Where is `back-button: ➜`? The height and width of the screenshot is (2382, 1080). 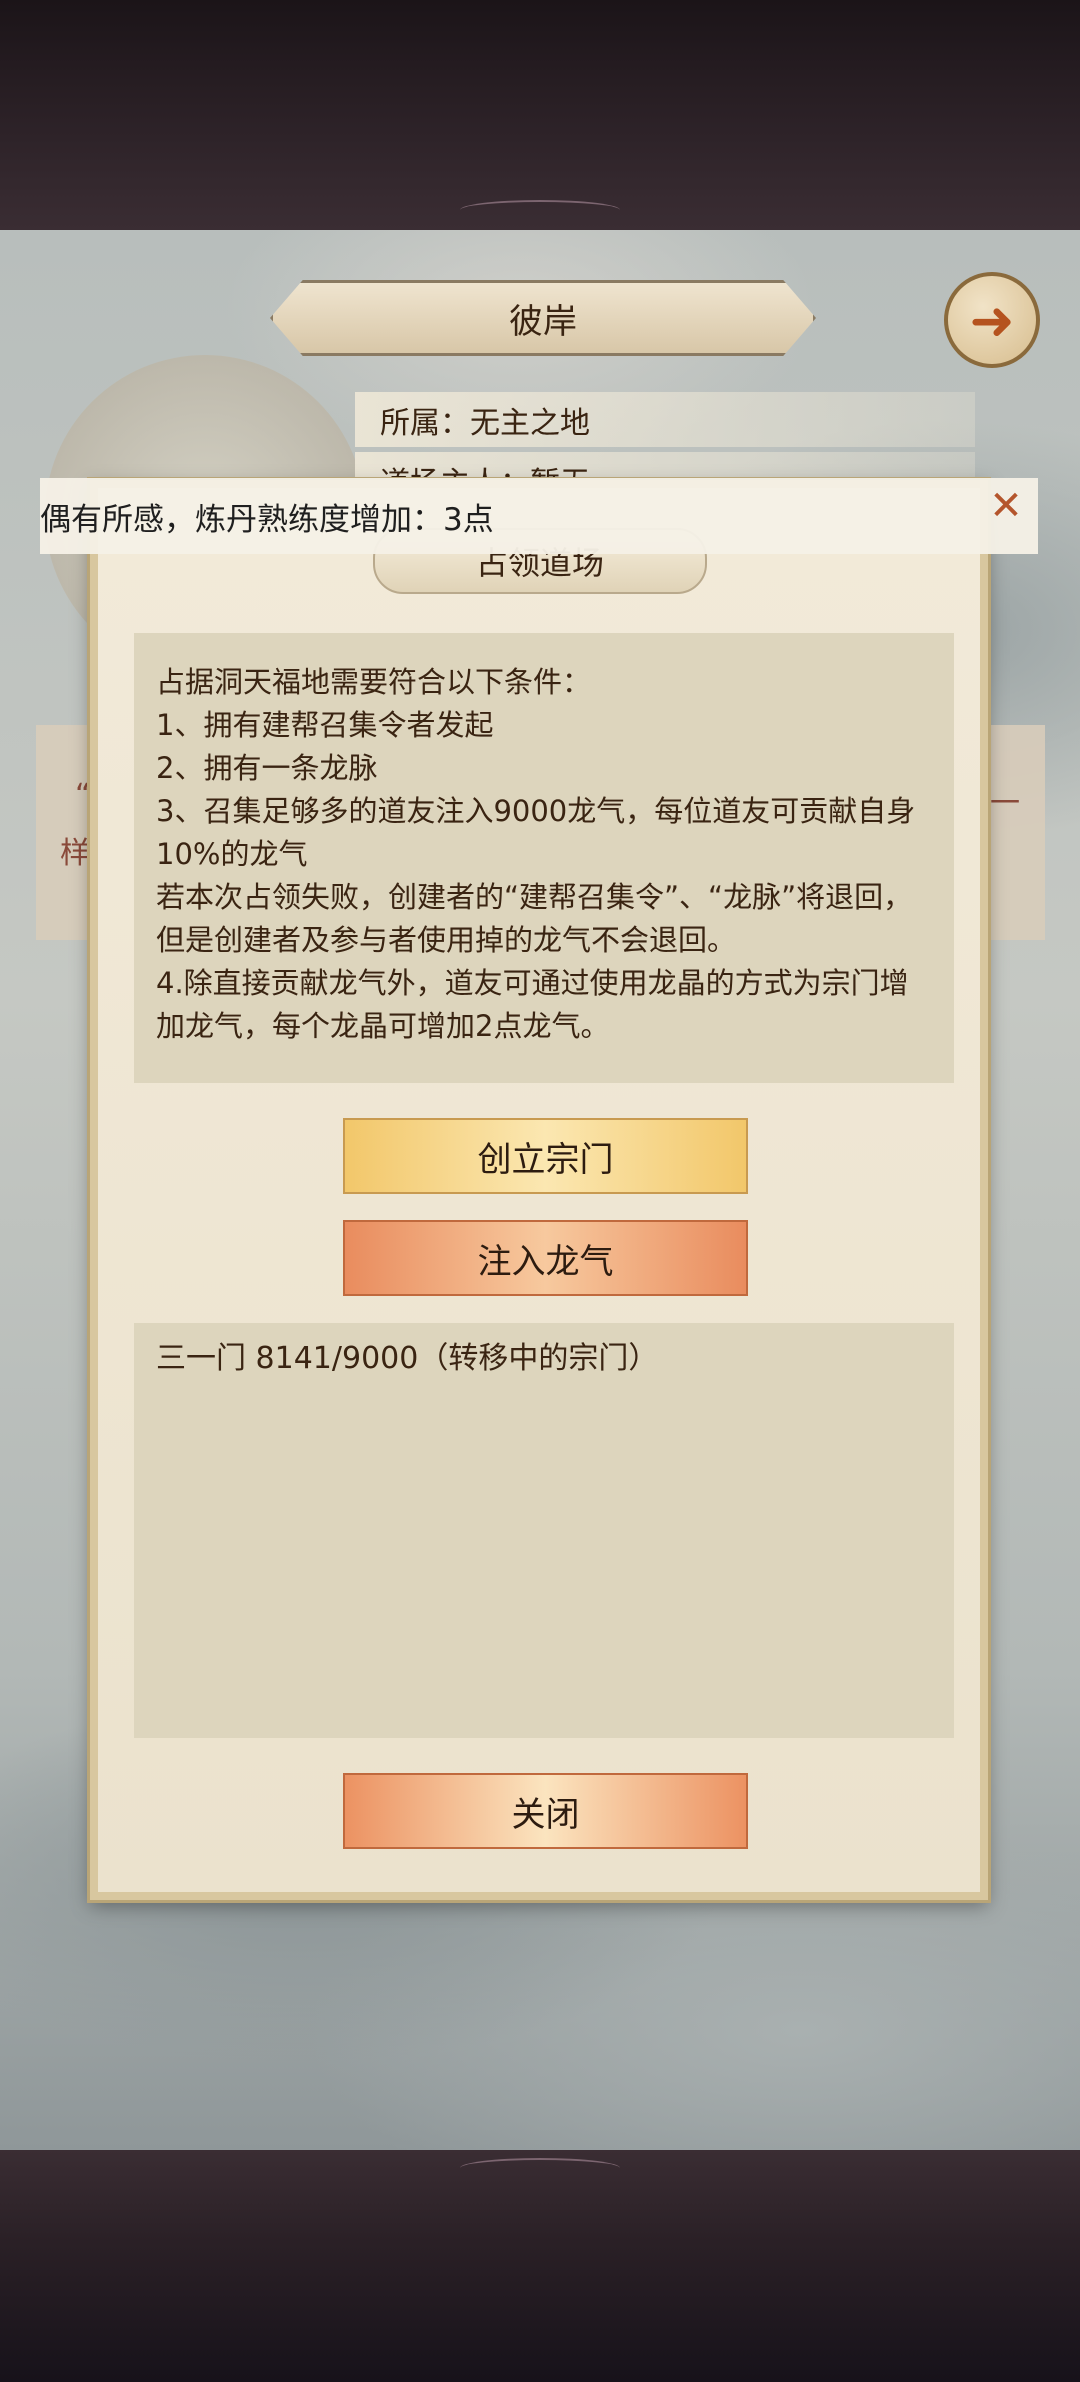
back-button: ➜ is located at coordinates (992, 320).